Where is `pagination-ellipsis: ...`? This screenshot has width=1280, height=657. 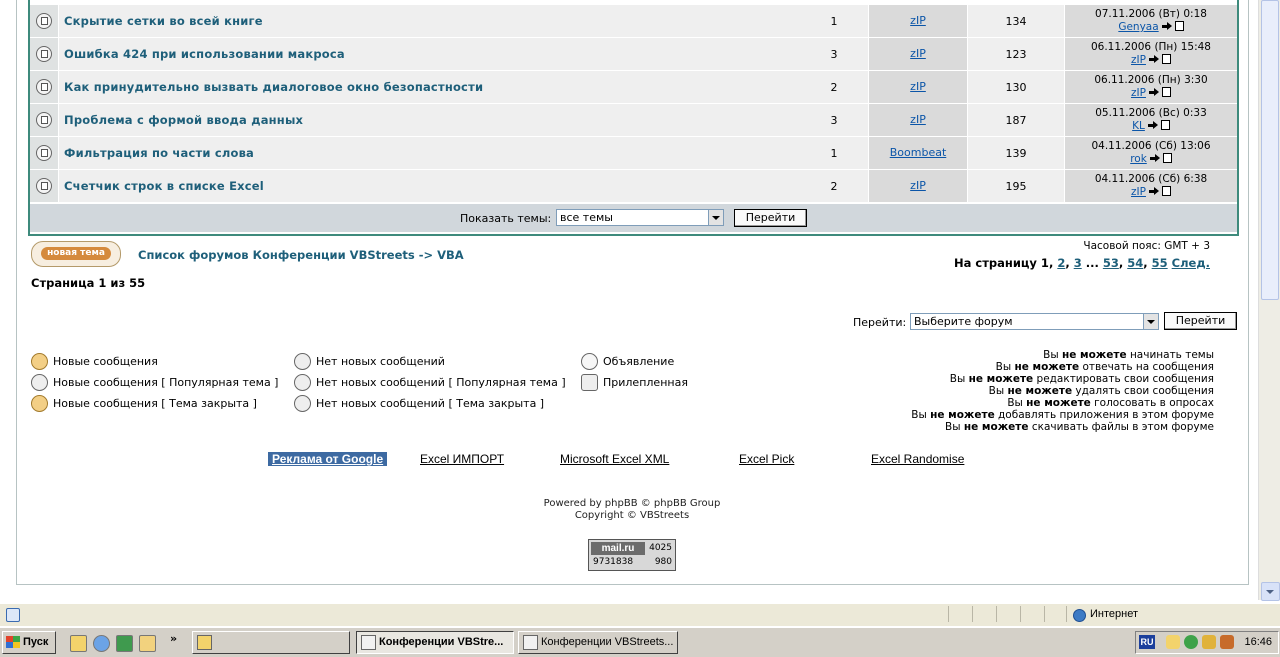
pagination-ellipsis: ... is located at coordinates (1092, 263).